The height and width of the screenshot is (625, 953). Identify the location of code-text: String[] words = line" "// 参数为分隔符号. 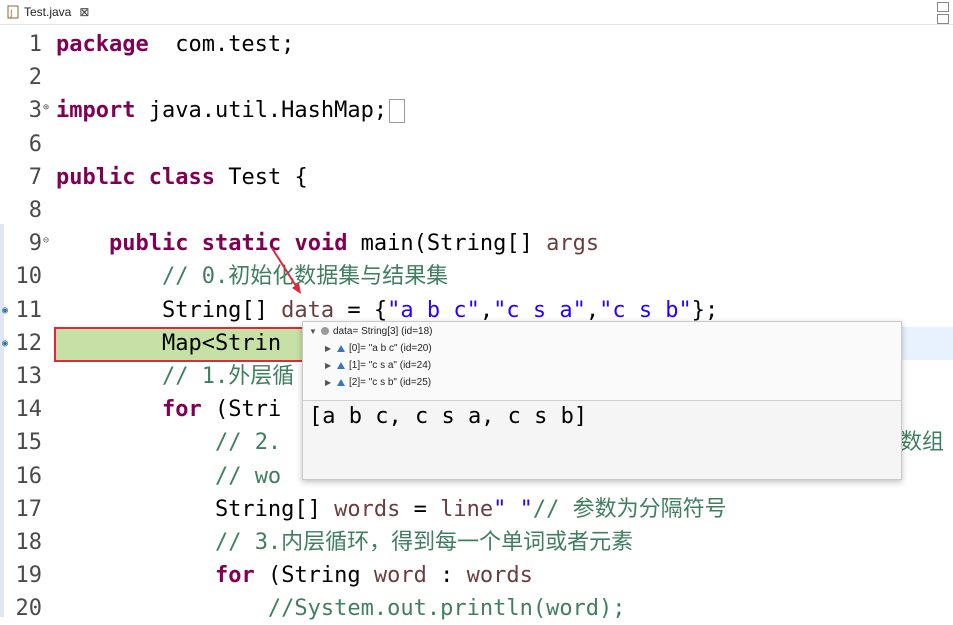
(391, 509).